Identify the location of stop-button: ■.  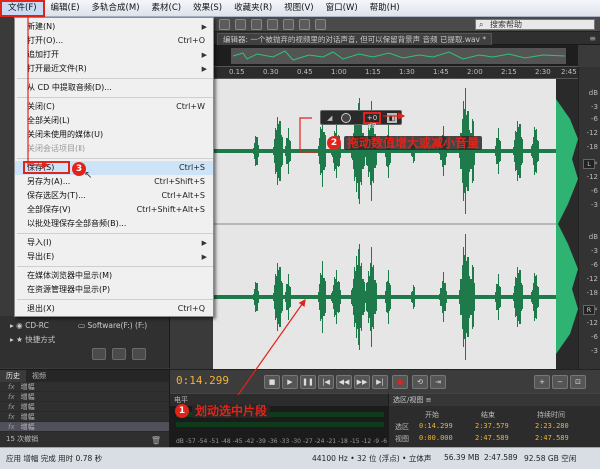
(272, 382).